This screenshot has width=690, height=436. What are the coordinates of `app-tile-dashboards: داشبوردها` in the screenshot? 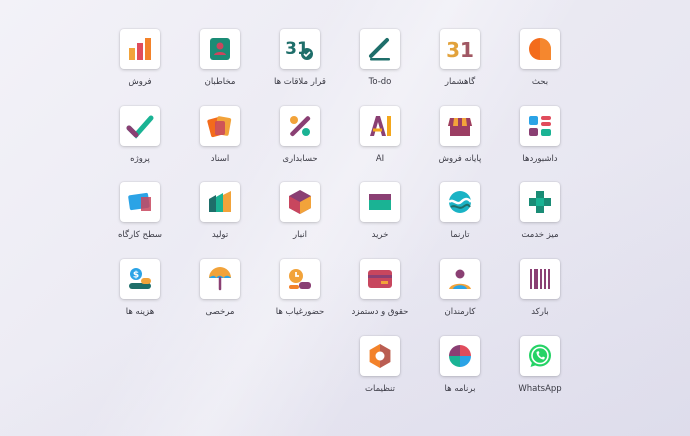 It's located at (540, 141).